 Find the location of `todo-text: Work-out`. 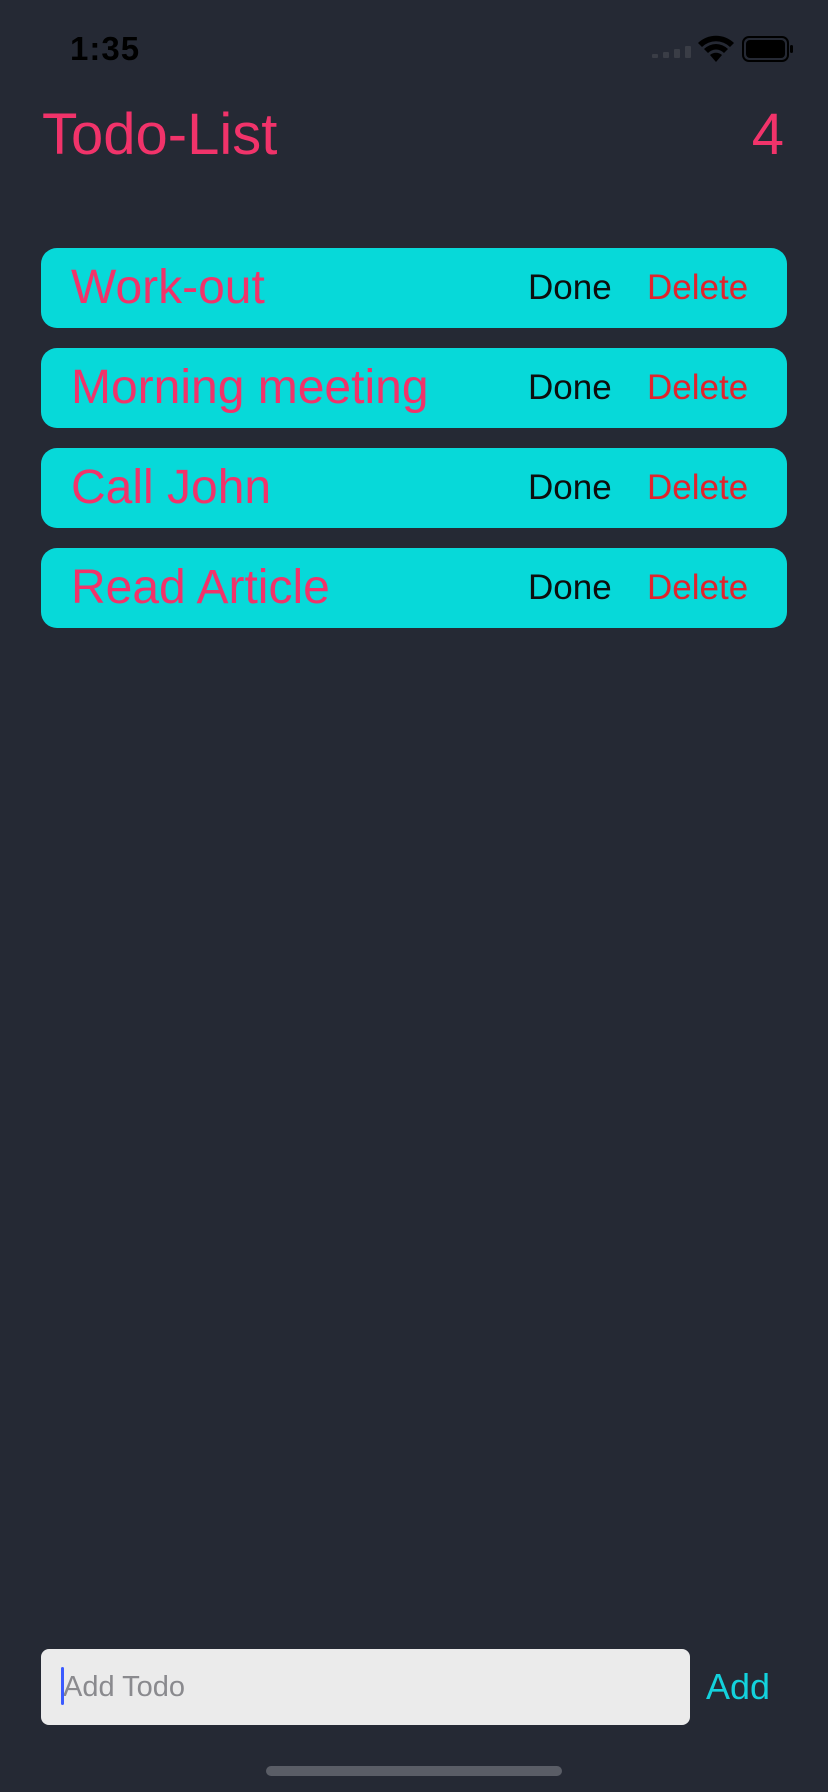

todo-text: Work-out is located at coordinates (168, 287).